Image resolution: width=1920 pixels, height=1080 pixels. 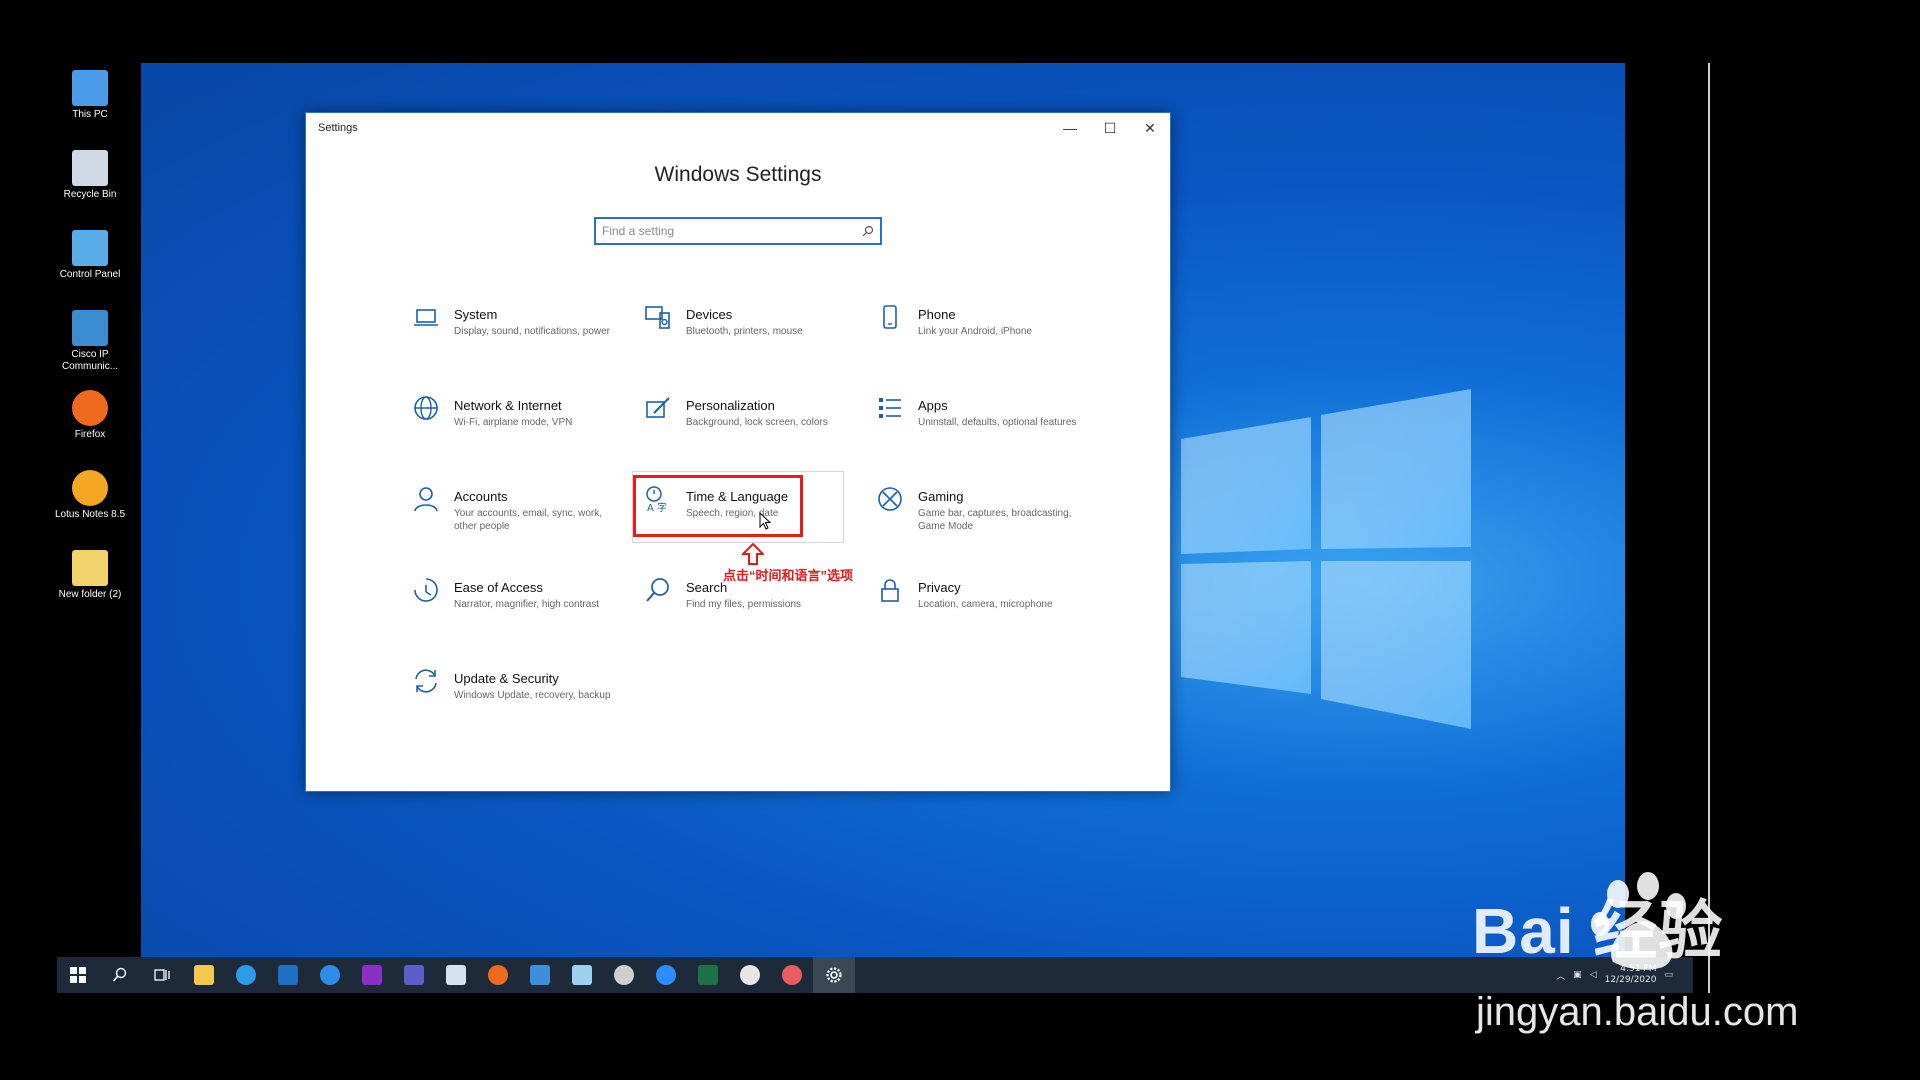 I want to click on tile-privacy: Privacy Location, camera, microphone, so click(x=981, y=612).